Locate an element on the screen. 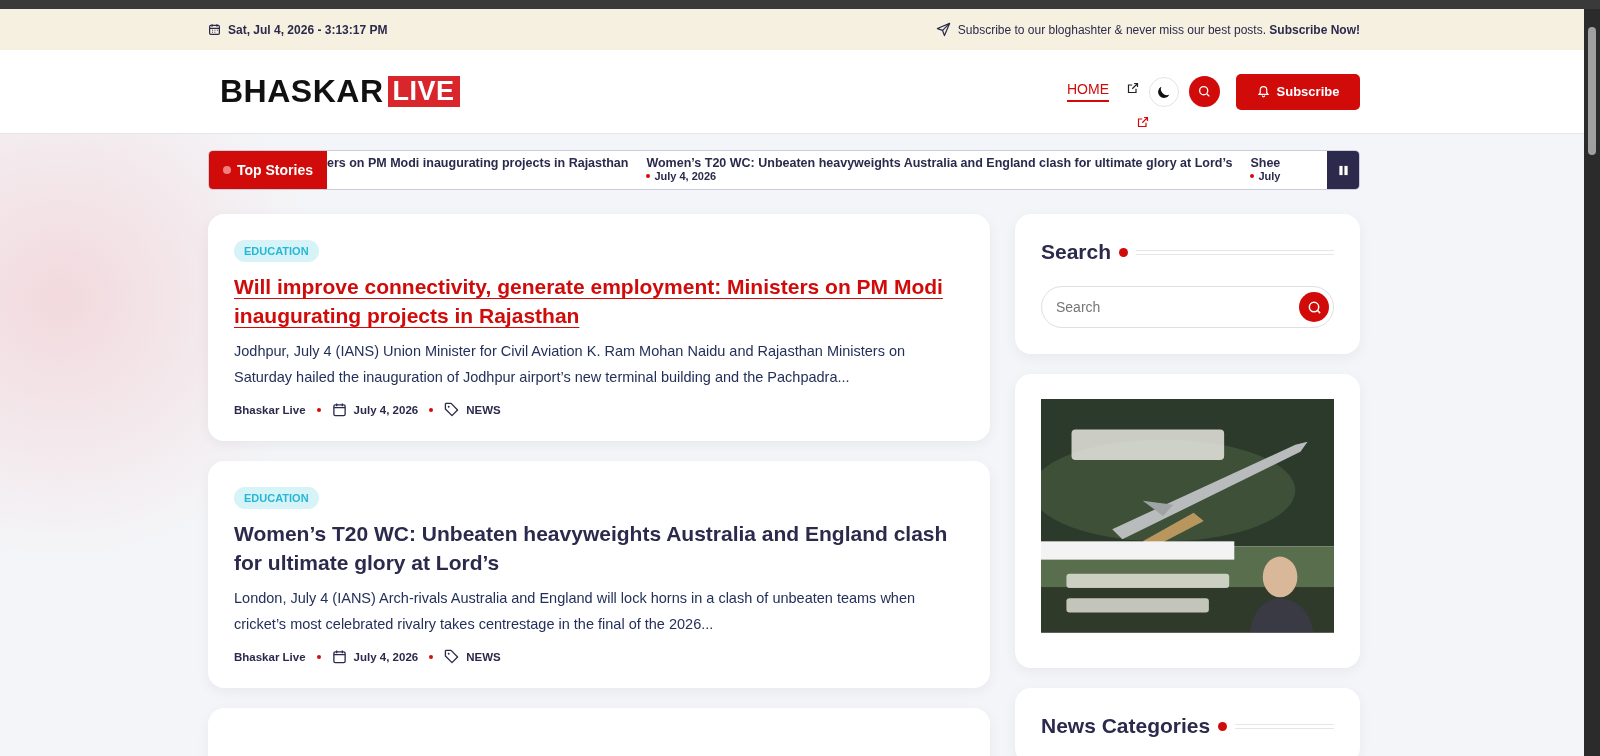 The image size is (1600, 756). ticker-headline: Shee is located at coordinates (1265, 163).